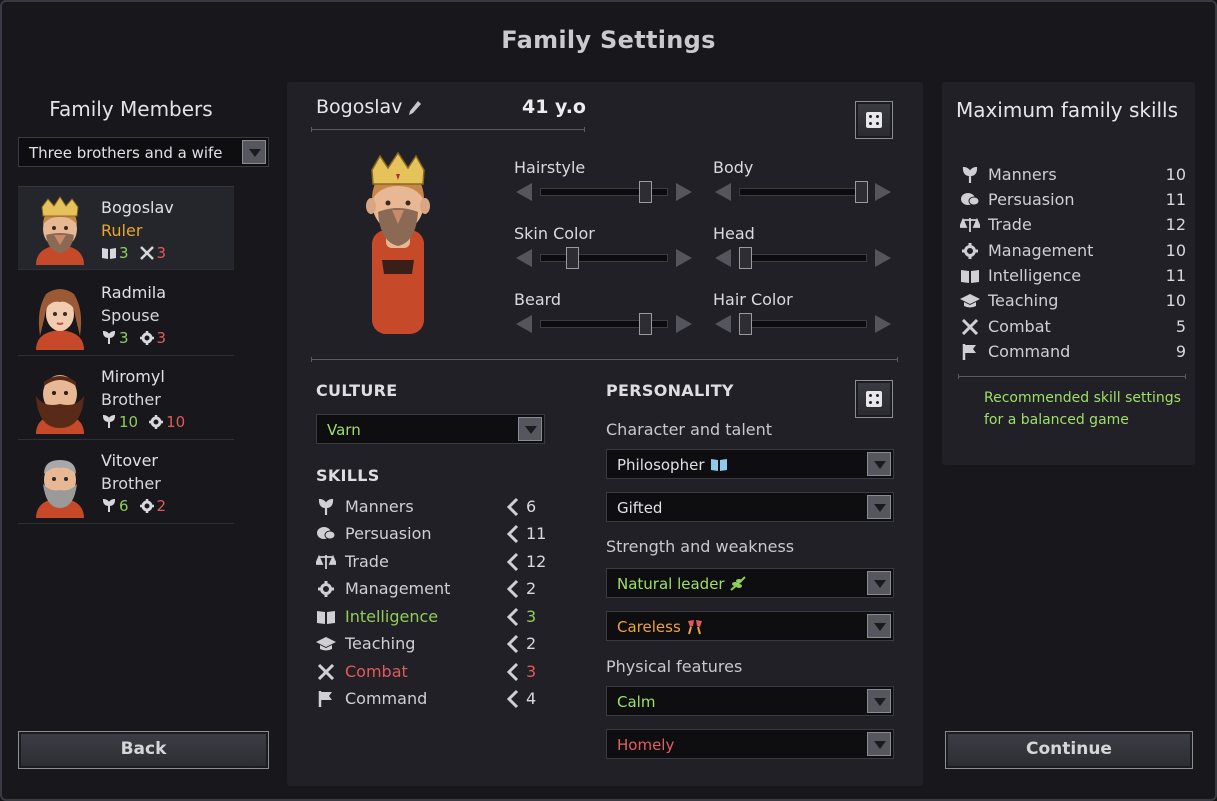 The image size is (1217, 801). What do you see at coordinates (431, 672) in the screenshot?
I see `skill-combat: Combat 3` at bounding box center [431, 672].